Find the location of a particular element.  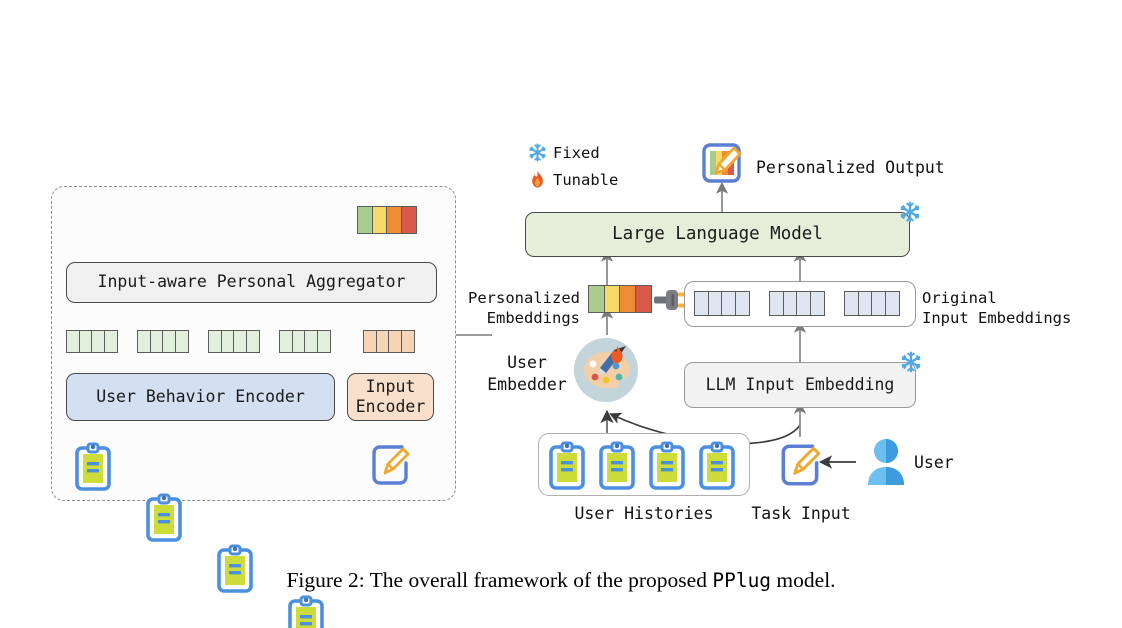

document-pencil-icon is located at coordinates (723, 163).